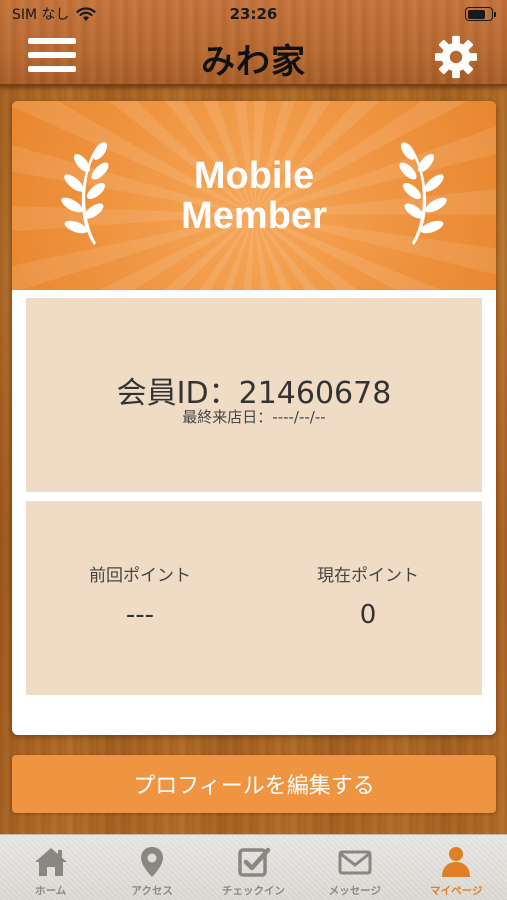  What do you see at coordinates (41, 15) in the screenshot?
I see `carrier-label: SIM なし` at bounding box center [41, 15].